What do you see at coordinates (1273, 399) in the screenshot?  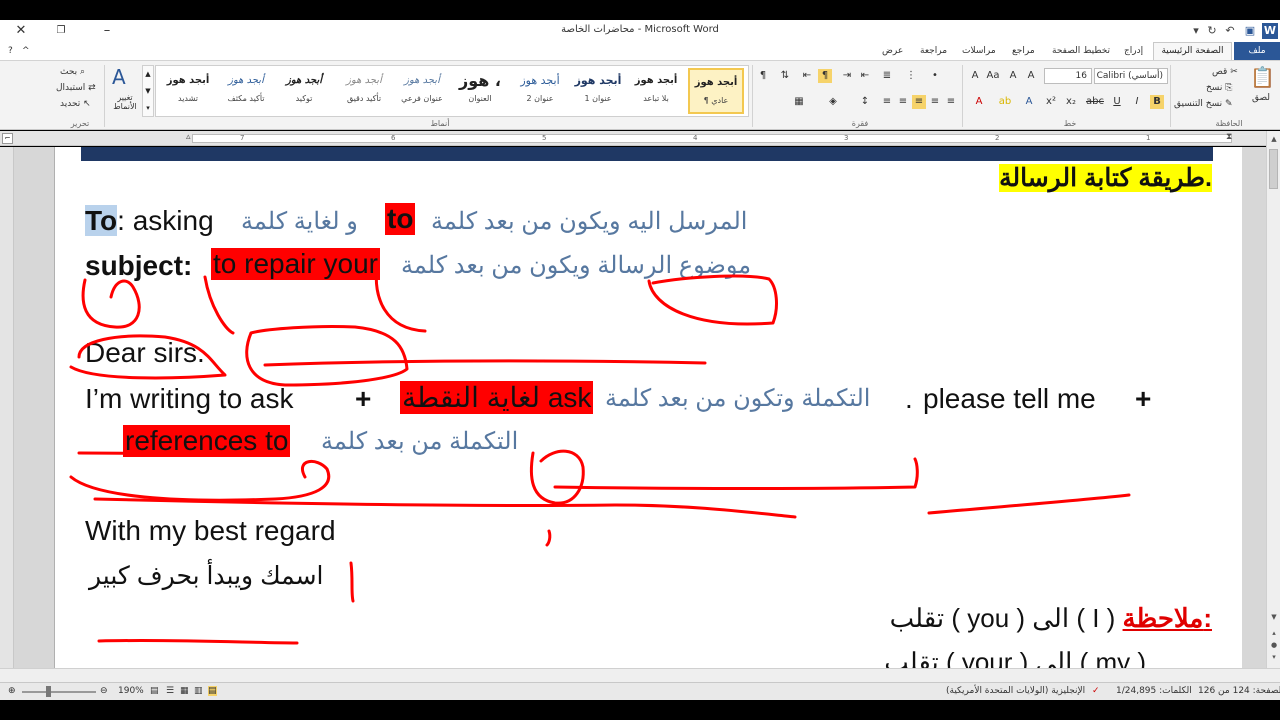 I see `vertical-scrollbar: ▲ ▼ ▴ ● ▾` at bounding box center [1273, 399].